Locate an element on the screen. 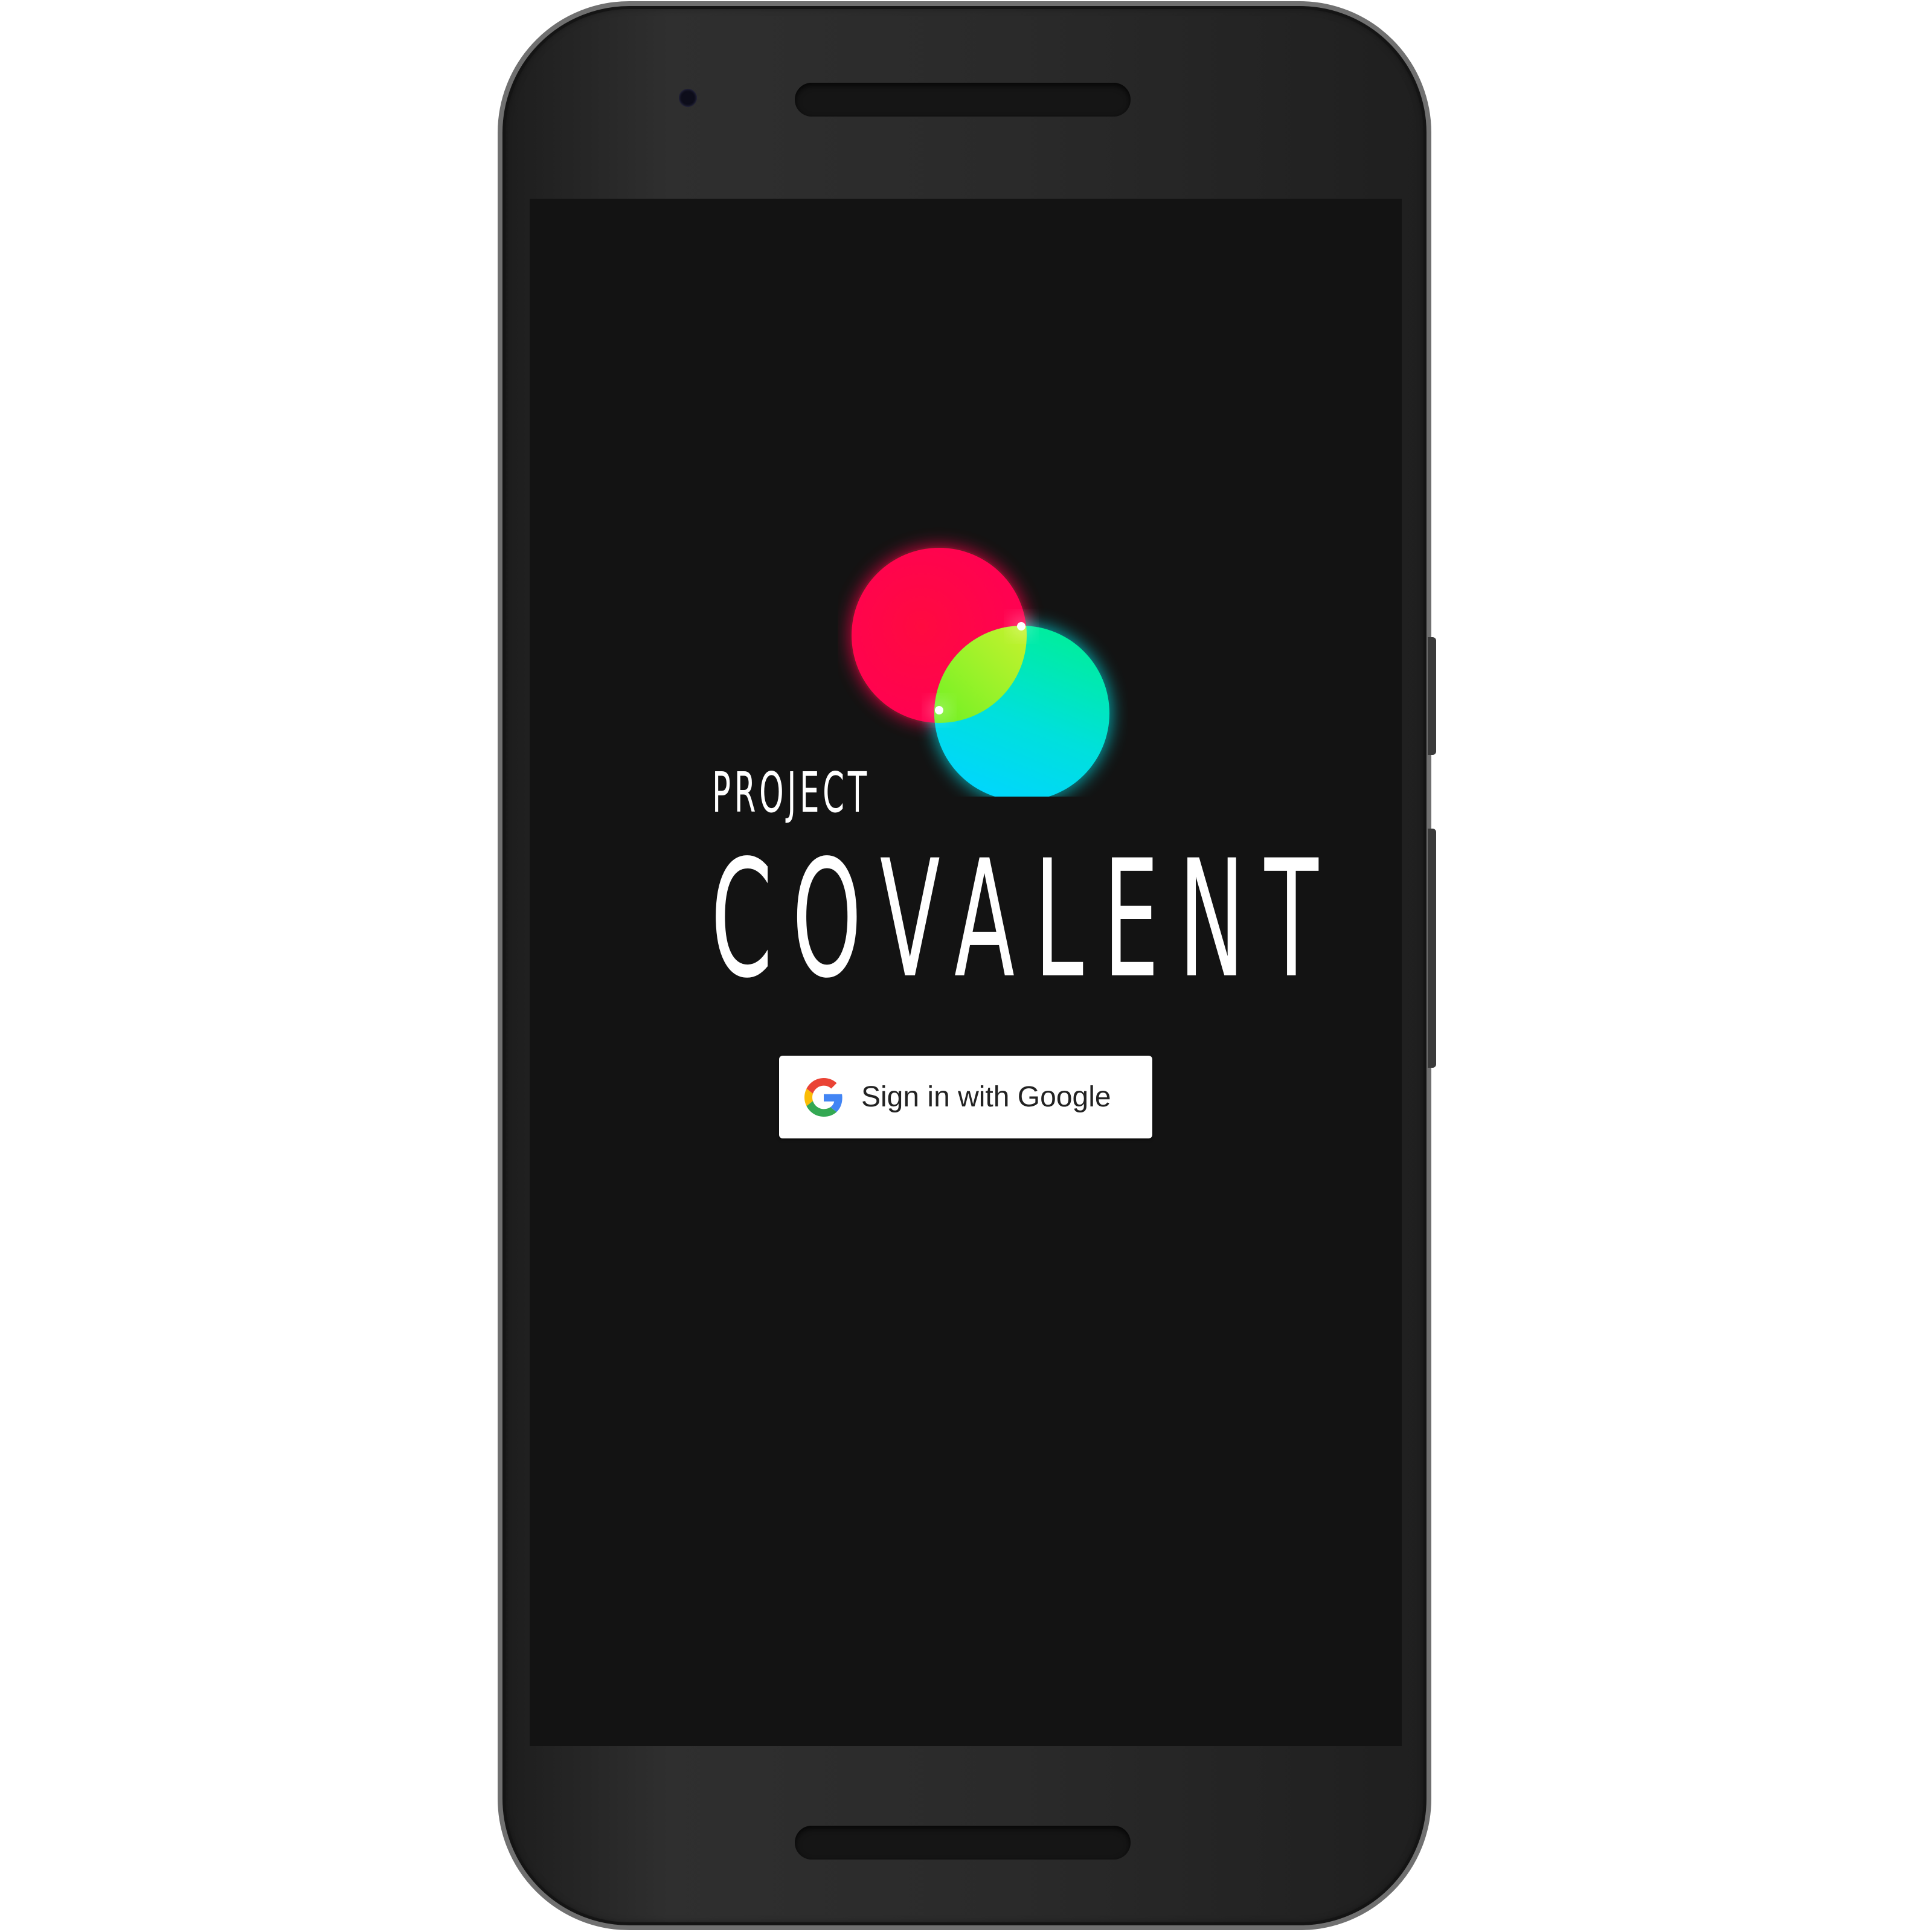 This screenshot has width=1932, height=1932. earpiece-speaker is located at coordinates (963, 100).